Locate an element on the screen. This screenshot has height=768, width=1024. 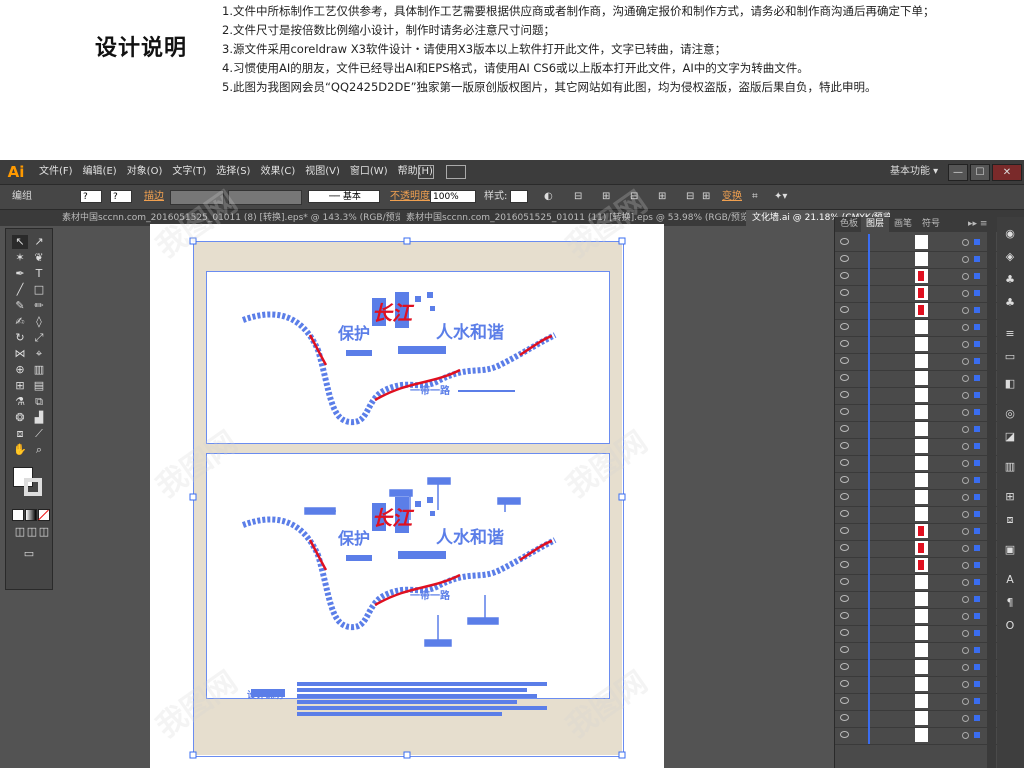
maximize-button: ☐ is located at coordinates (980, 172).